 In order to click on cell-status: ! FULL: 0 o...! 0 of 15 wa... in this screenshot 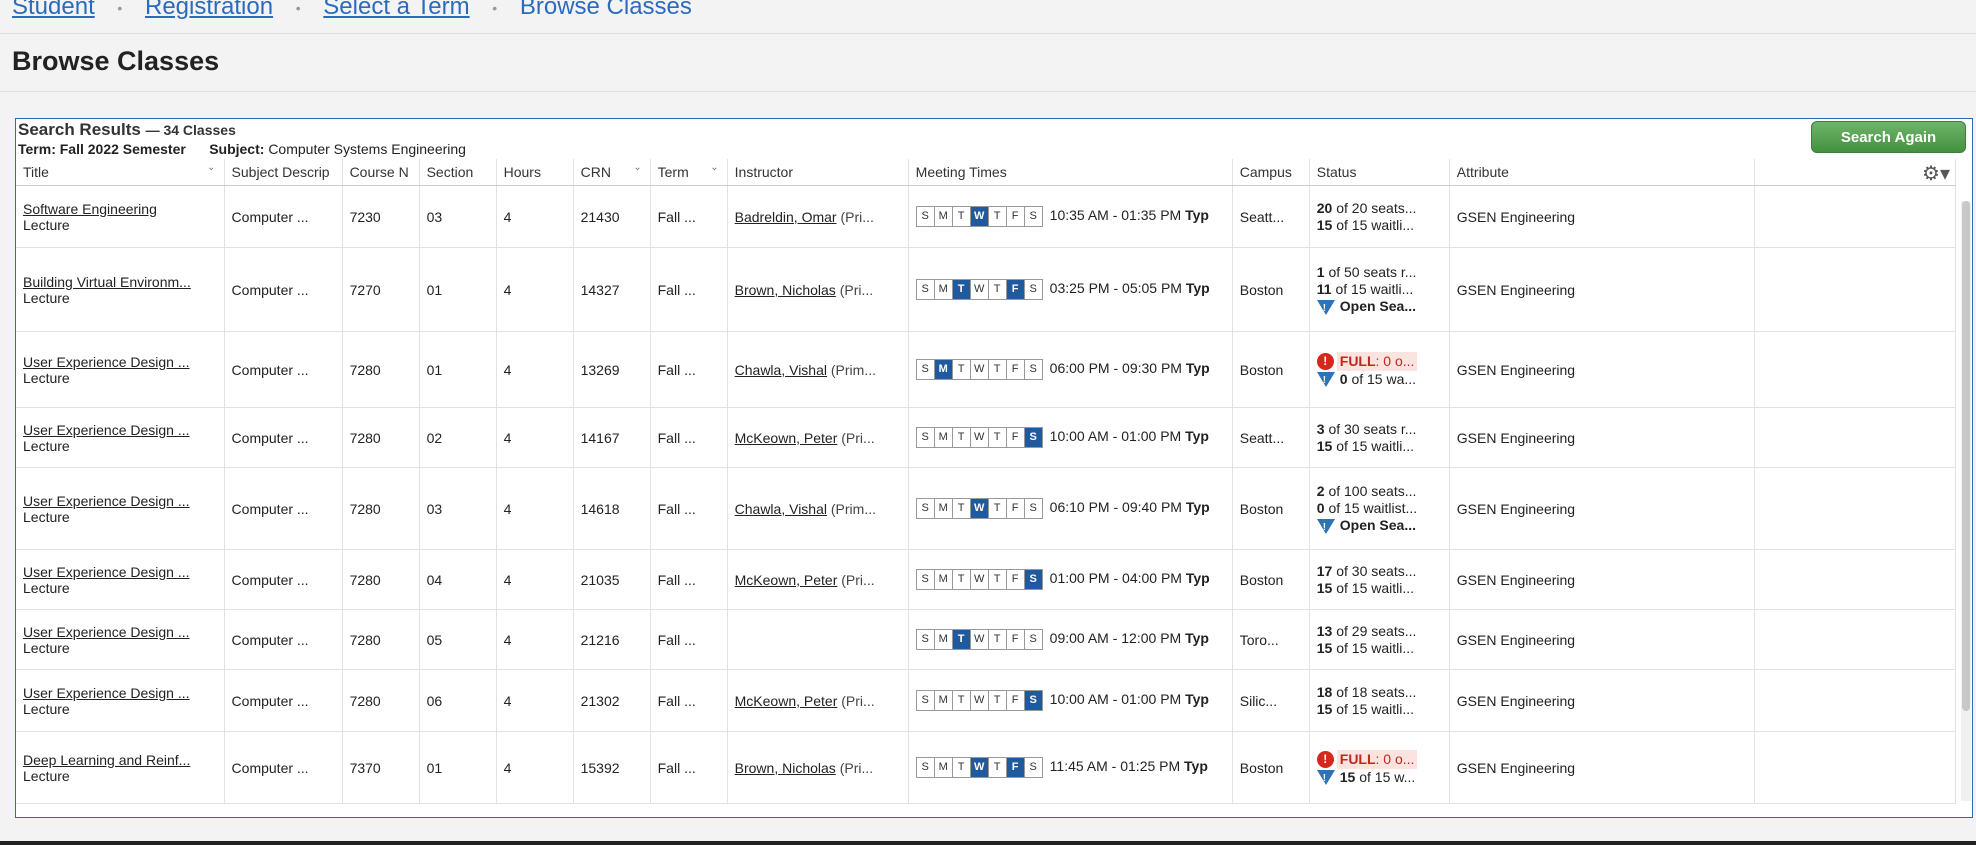, I will do `click(1379, 369)`.